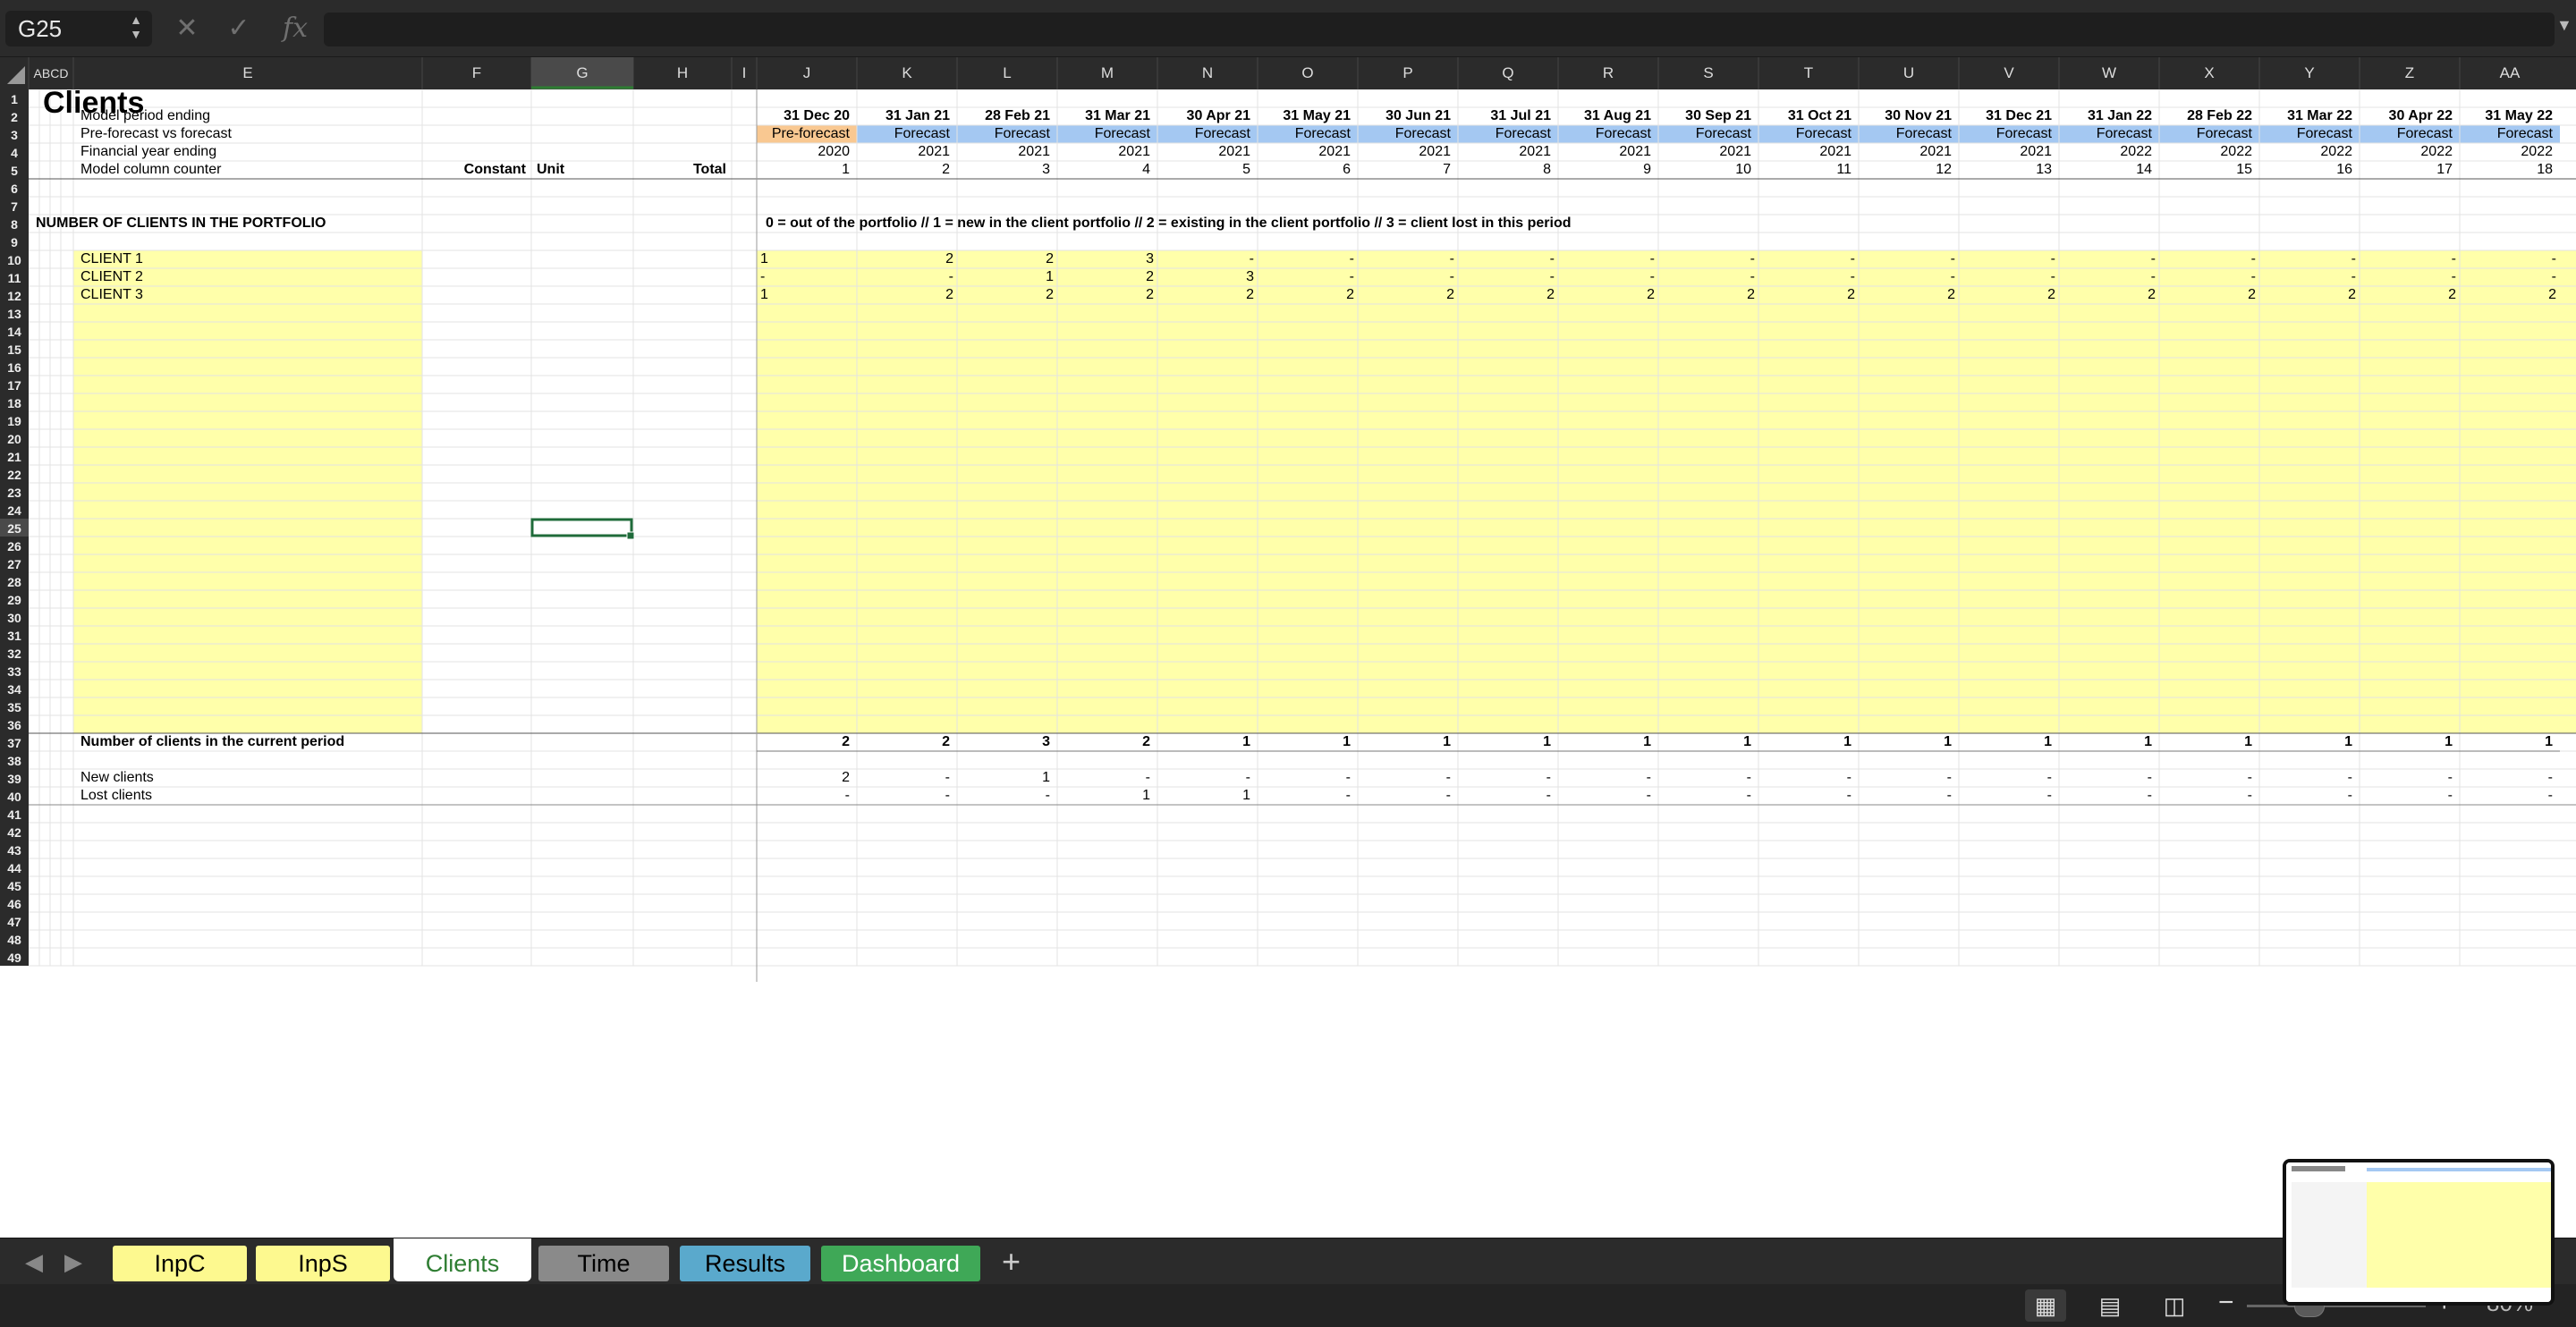 The image size is (2576, 1327). What do you see at coordinates (2005, 116) in the screenshot?
I see `period-header: 31 Dec 21` at bounding box center [2005, 116].